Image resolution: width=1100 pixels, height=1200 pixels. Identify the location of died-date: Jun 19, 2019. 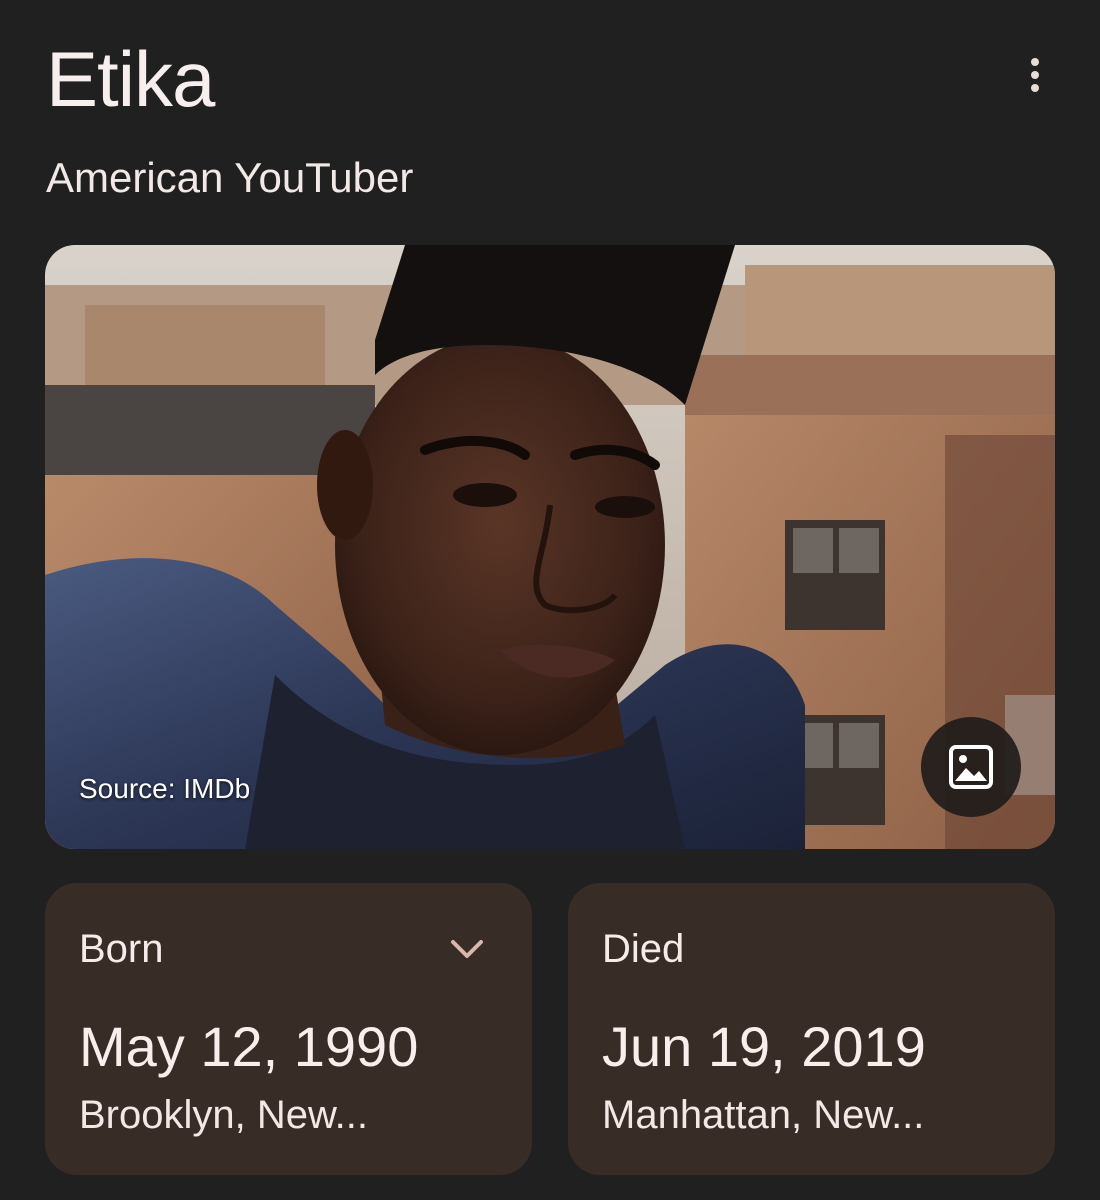
(764, 1046).